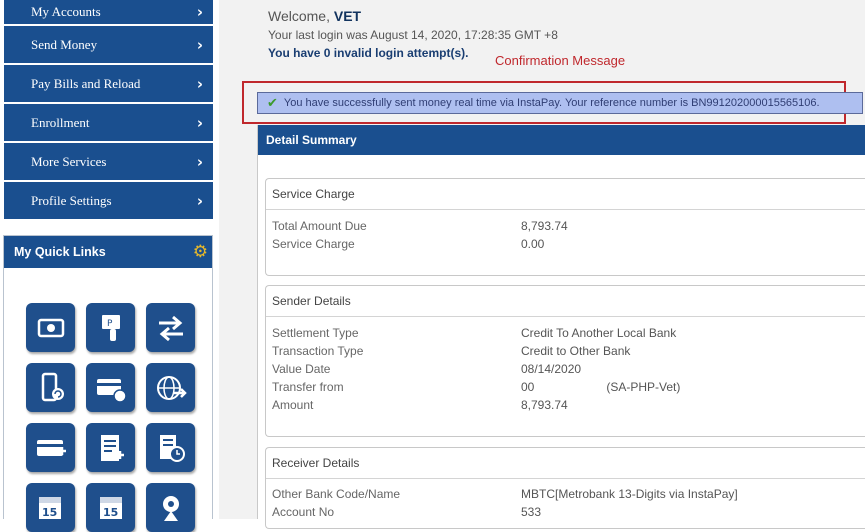 The width and height of the screenshot is (865, 532). What do you see at coordinates (600, 387) in the screenshot?
I see `row-value: 00 (SA-PHP-Vet)` at bounding box center [600, 387].